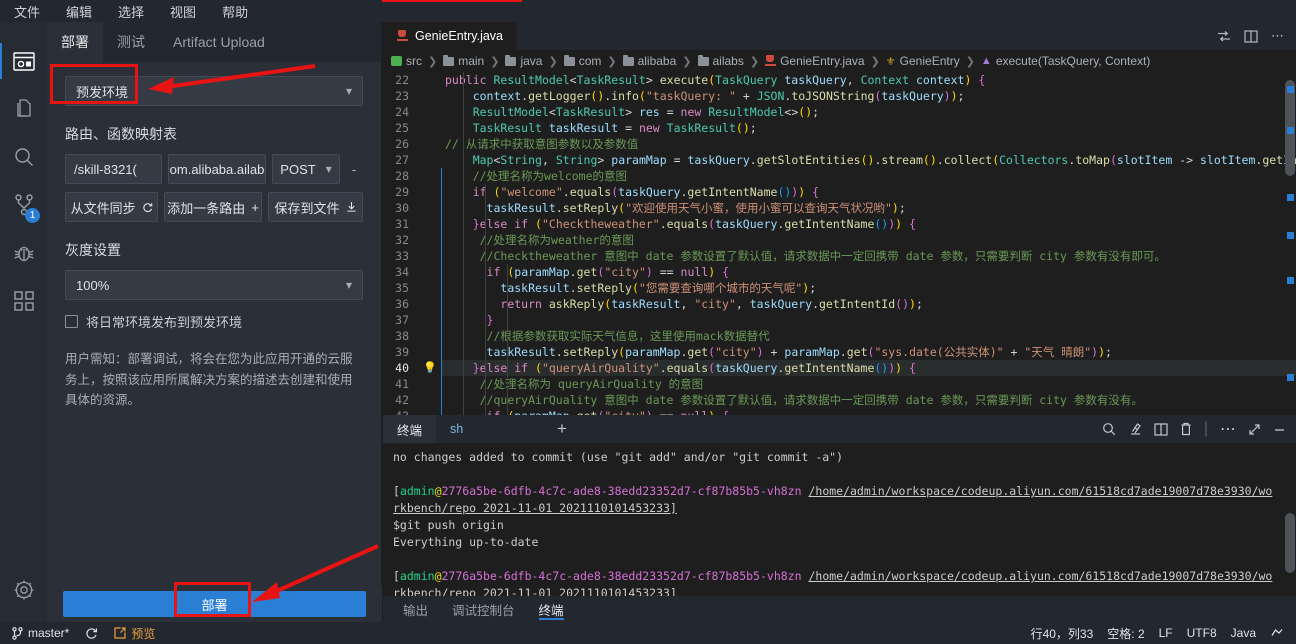  I want to click on status-cursor-position: 行40，列33, so click(1062, 633).